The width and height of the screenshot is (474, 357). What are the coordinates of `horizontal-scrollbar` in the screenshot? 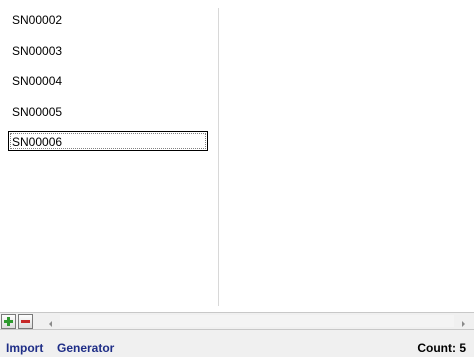 It's located at (257, 321).